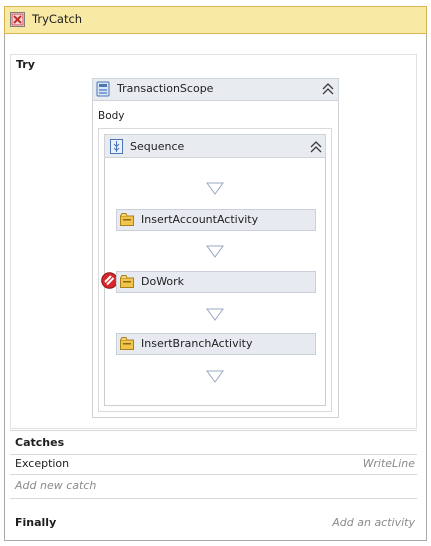 The image size is (431, 546). What do you see at coordinates (17, 19) in the screenshot?
I see `trycatch-icon` at bounding box center [17, 19].